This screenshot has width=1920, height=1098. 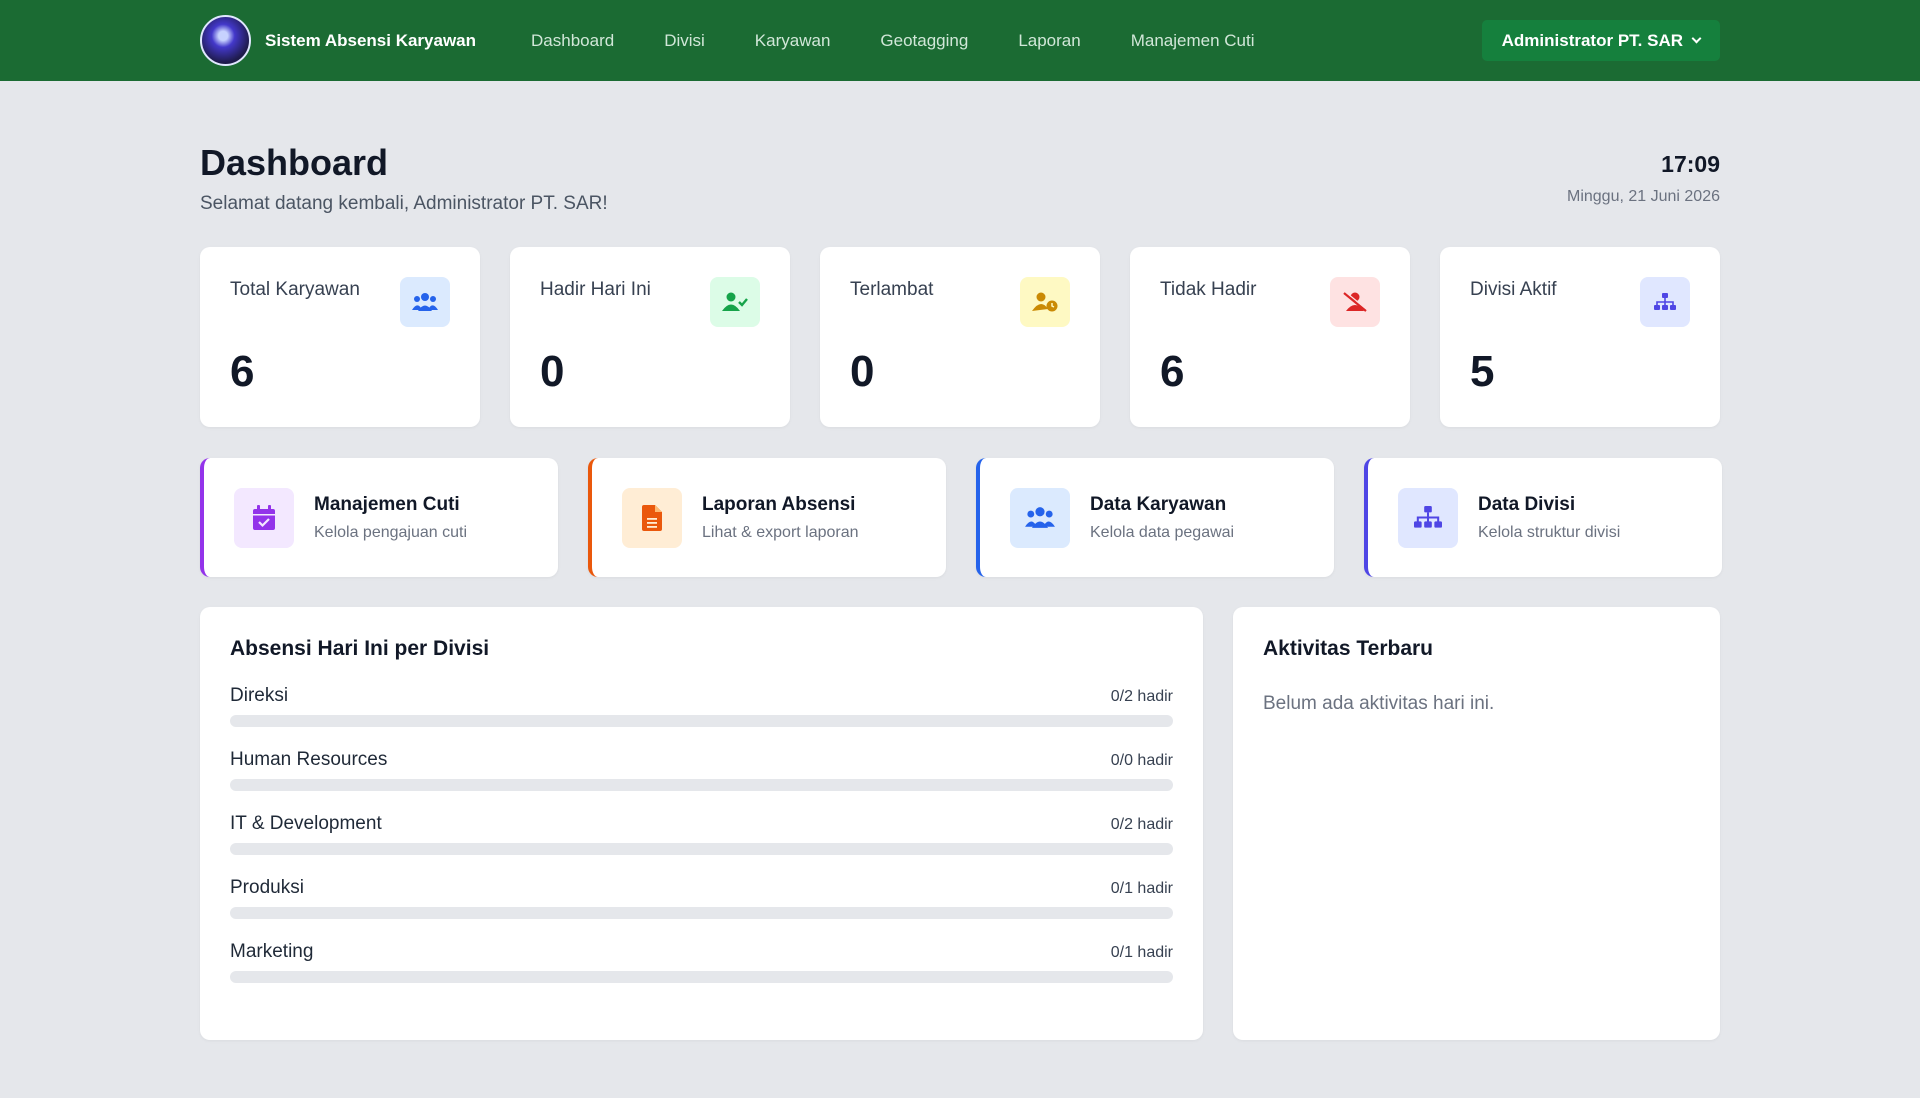 I want to click on brand: Sistem Absensi Karyawan, so click(x=338, y=40).